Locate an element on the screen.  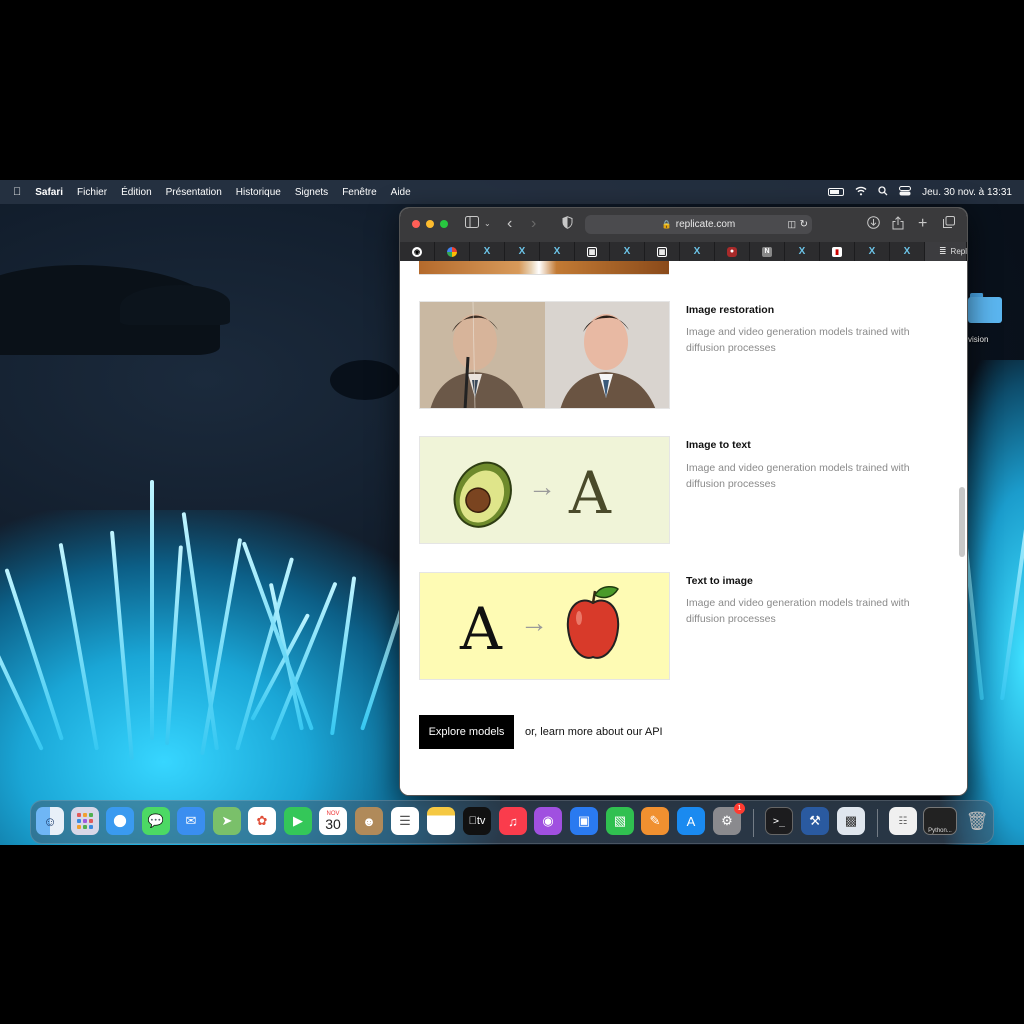
google-icon is located at coordinates (452, 251).